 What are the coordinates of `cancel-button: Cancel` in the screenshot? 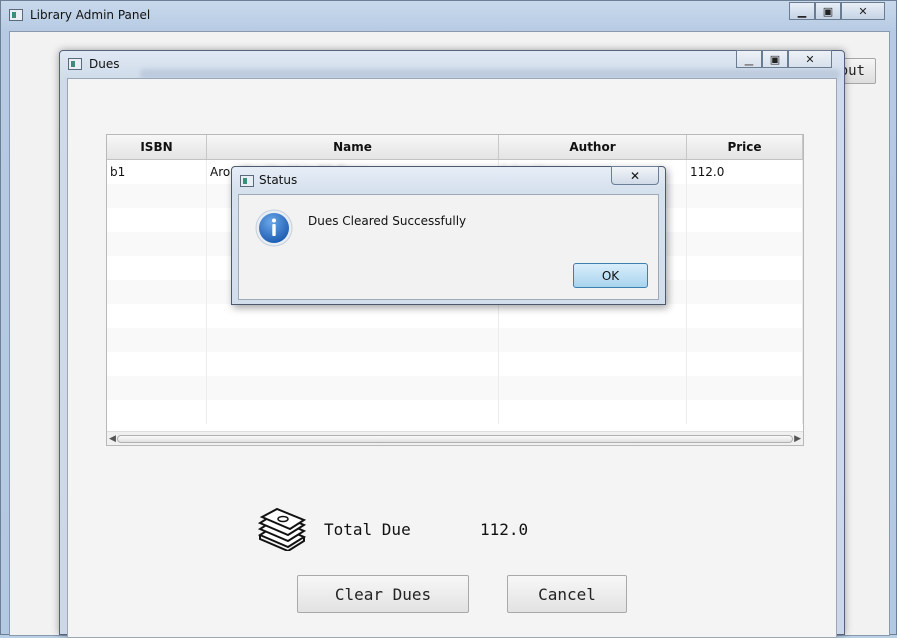 It's located at (567, 594).